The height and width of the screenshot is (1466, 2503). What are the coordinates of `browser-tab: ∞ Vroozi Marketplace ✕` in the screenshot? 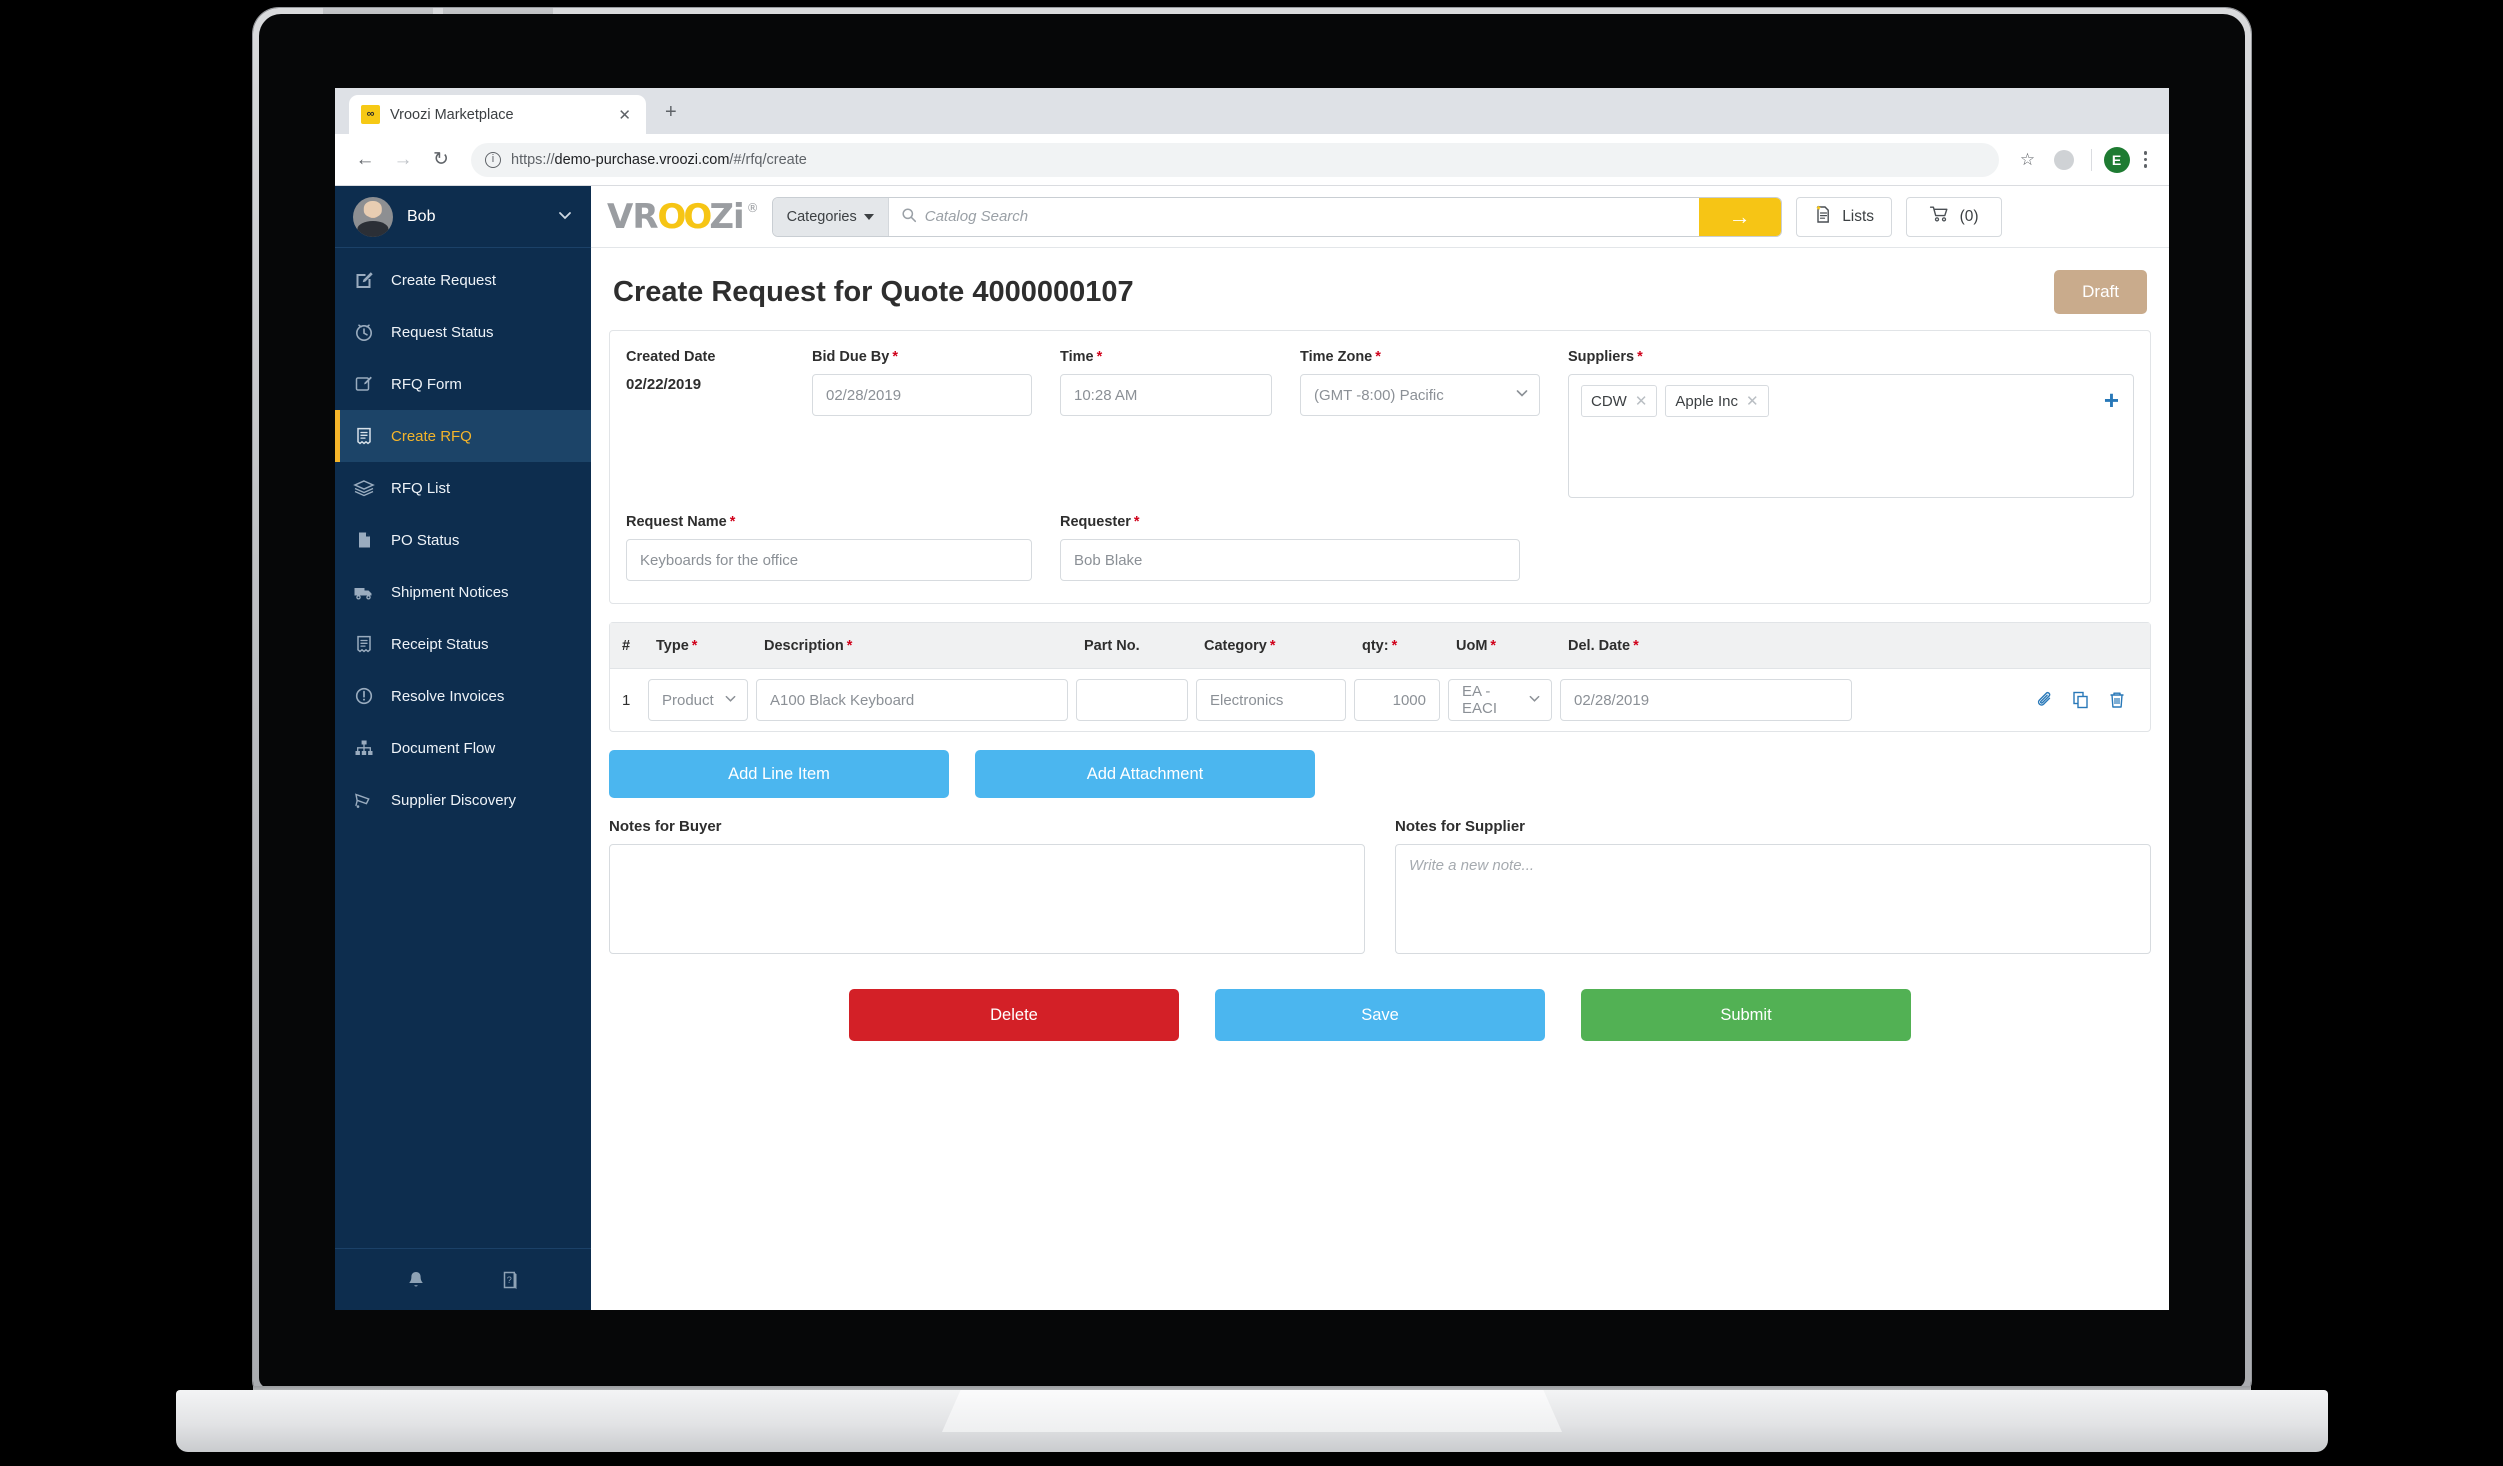 It's located at (497, 114).